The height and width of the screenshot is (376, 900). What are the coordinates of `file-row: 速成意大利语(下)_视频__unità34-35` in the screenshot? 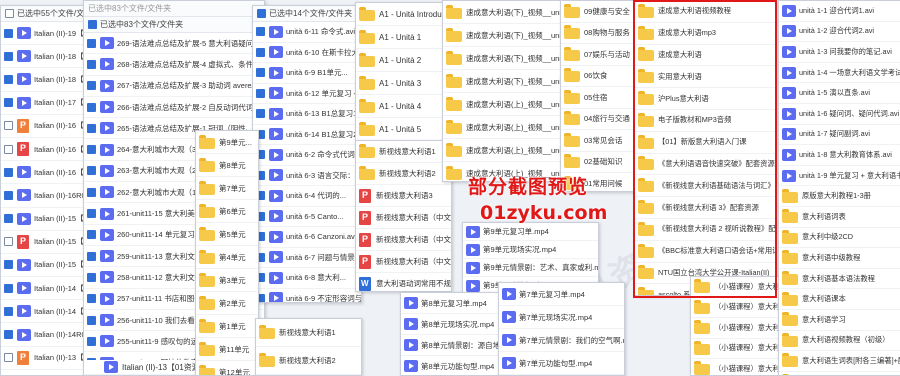 It's located at (503, 12).